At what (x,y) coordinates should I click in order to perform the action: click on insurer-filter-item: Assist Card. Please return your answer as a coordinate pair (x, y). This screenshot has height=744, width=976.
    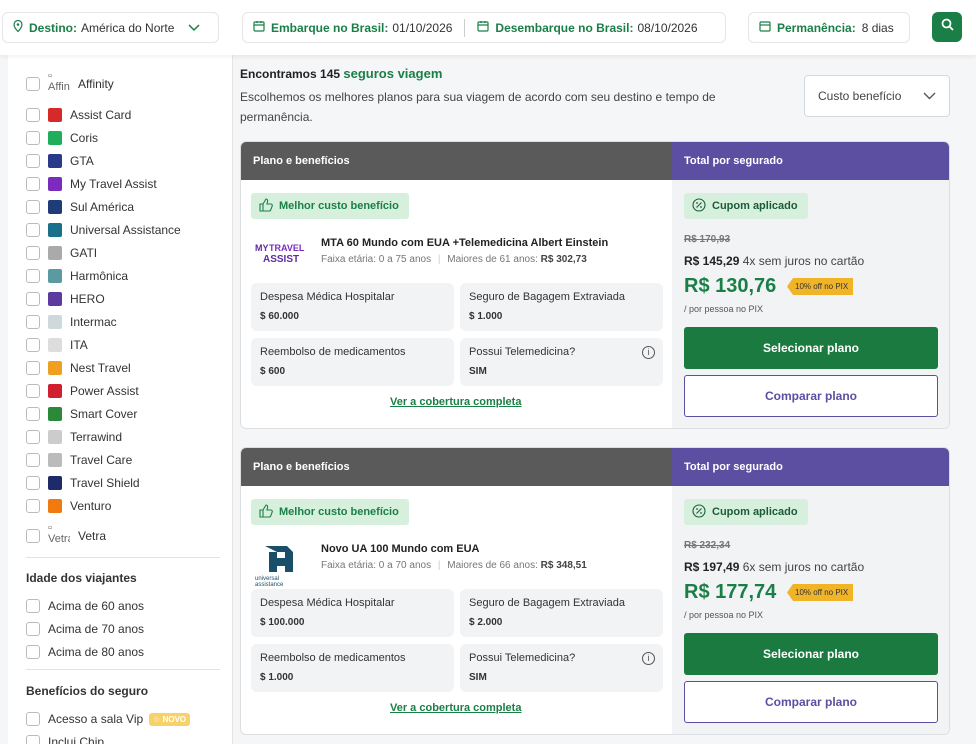
    Looking at the image, I should click on (78, 115).